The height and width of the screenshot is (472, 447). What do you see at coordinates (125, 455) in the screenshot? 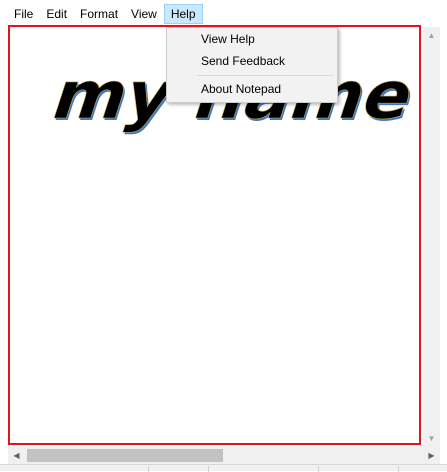
I see `horizontal-scroll-thumb` at bounding box center [125, 455].